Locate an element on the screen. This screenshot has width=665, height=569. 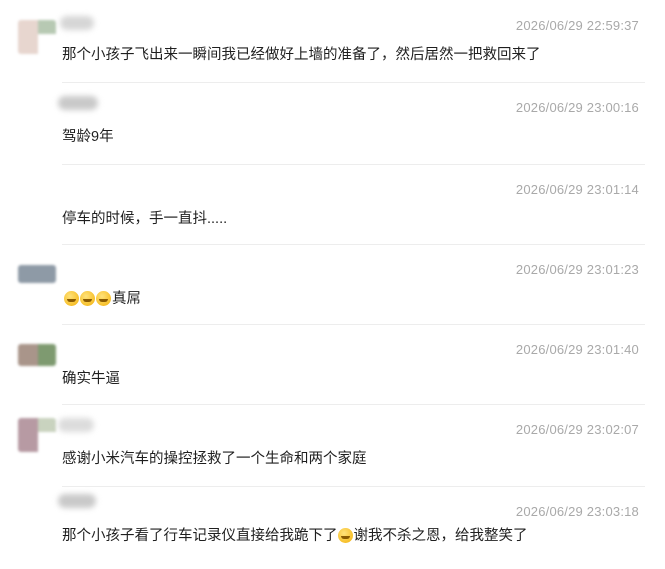
comment-timestamp: 2026/06/29 22:59:37 is located at coordinates (577, 25).